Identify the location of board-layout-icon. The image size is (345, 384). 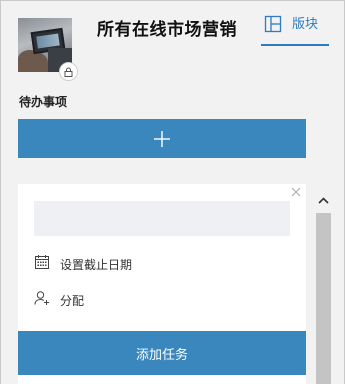
(273, 26).